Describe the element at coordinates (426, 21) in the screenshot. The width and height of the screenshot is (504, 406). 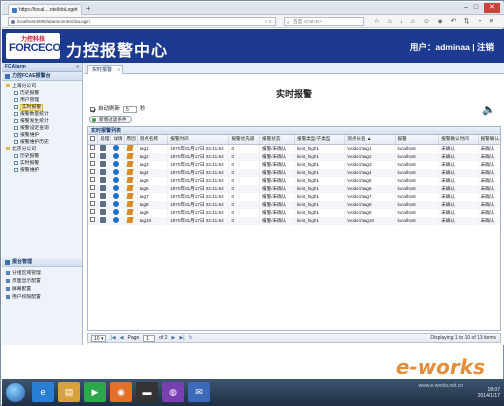
I see `browser-toolbar-icon: ☺` at that location.